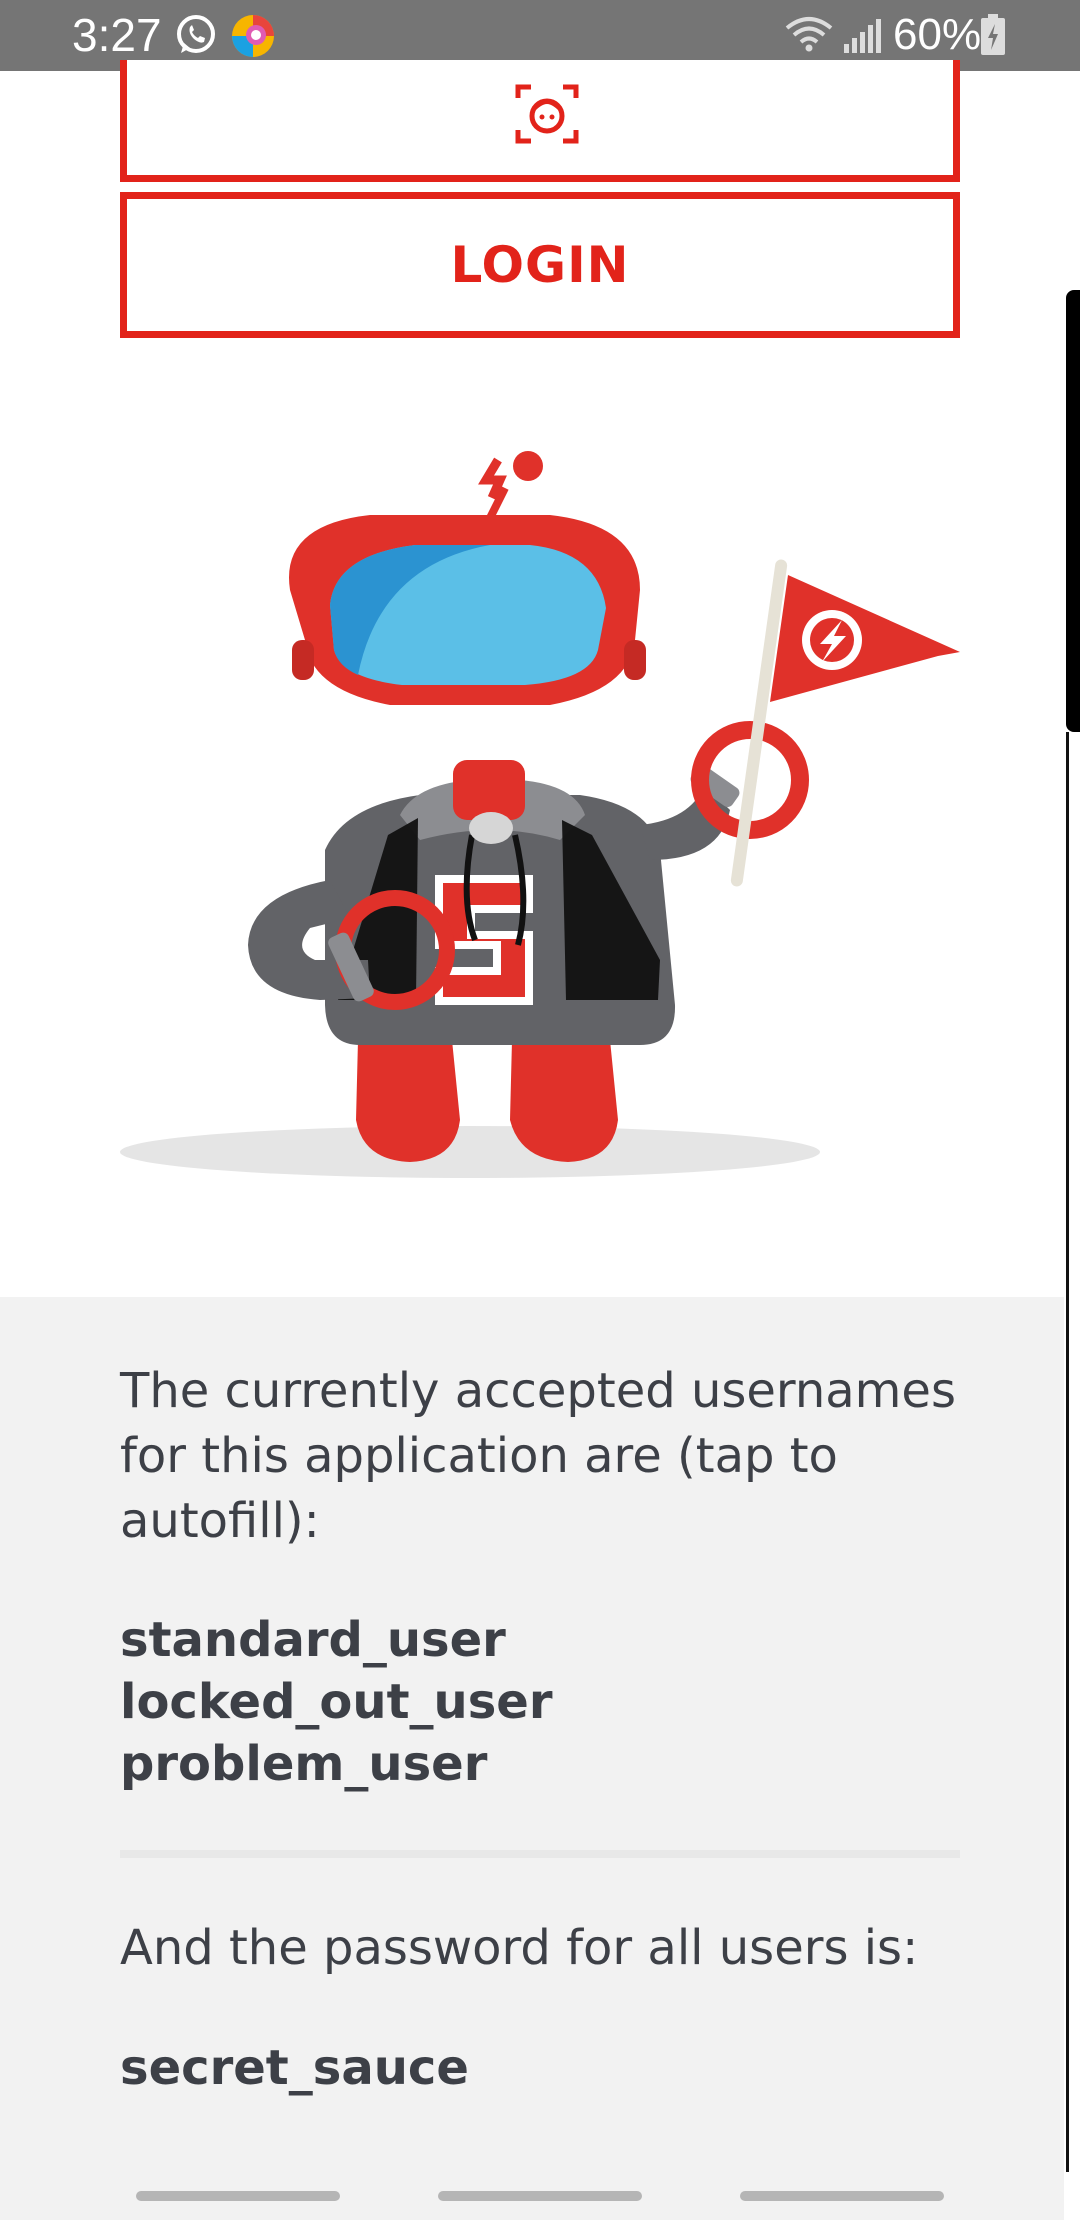 Image resolution: width=1080 pixels, height=2220 pixels. Describe the element at coordinates (547, 114) in the screenshot. I see `face-scan-icon` at that location.